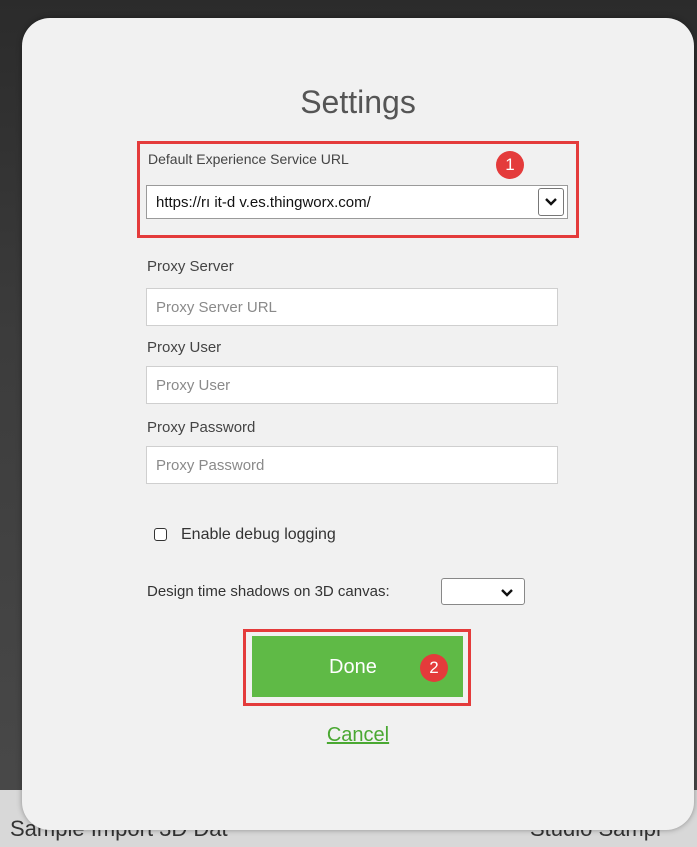  I want to click on annotation-badge-2: 2, so click(434, 668).